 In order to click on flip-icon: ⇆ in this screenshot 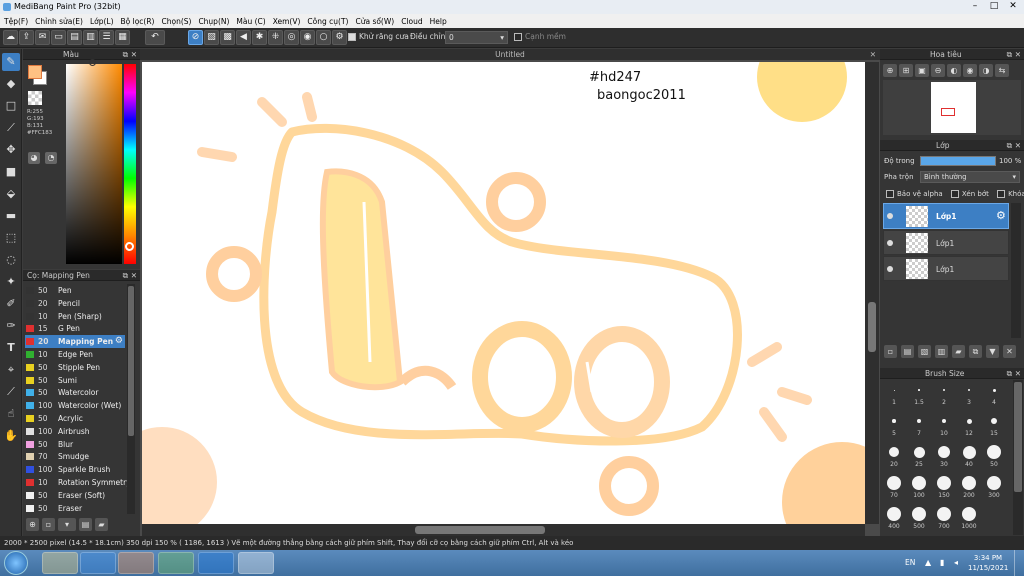, I will do `click(1002, 70)`.